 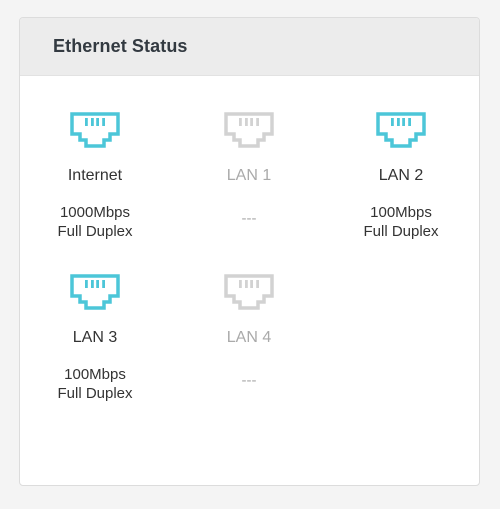 I want to click on port-internet: Internet 1000Mbps Full Duplex, so click(x=95, y=176).